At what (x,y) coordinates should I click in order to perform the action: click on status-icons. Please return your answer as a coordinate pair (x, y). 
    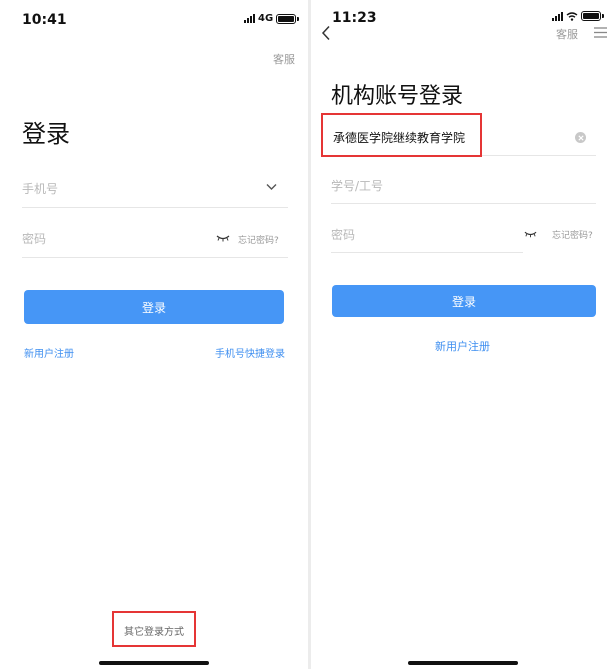
    Looking at the image, I should click on (578, 16).